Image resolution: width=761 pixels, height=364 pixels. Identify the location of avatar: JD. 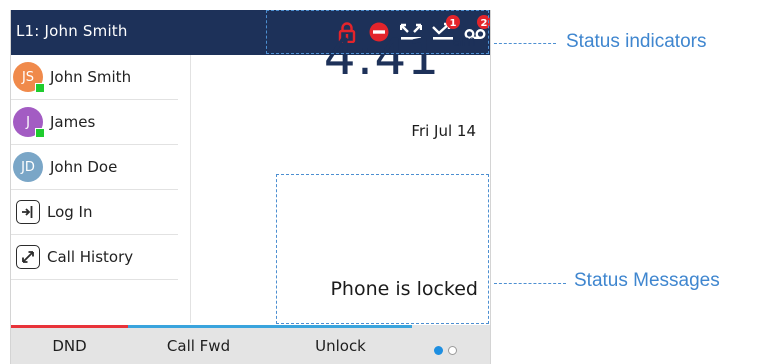
(28, 167).